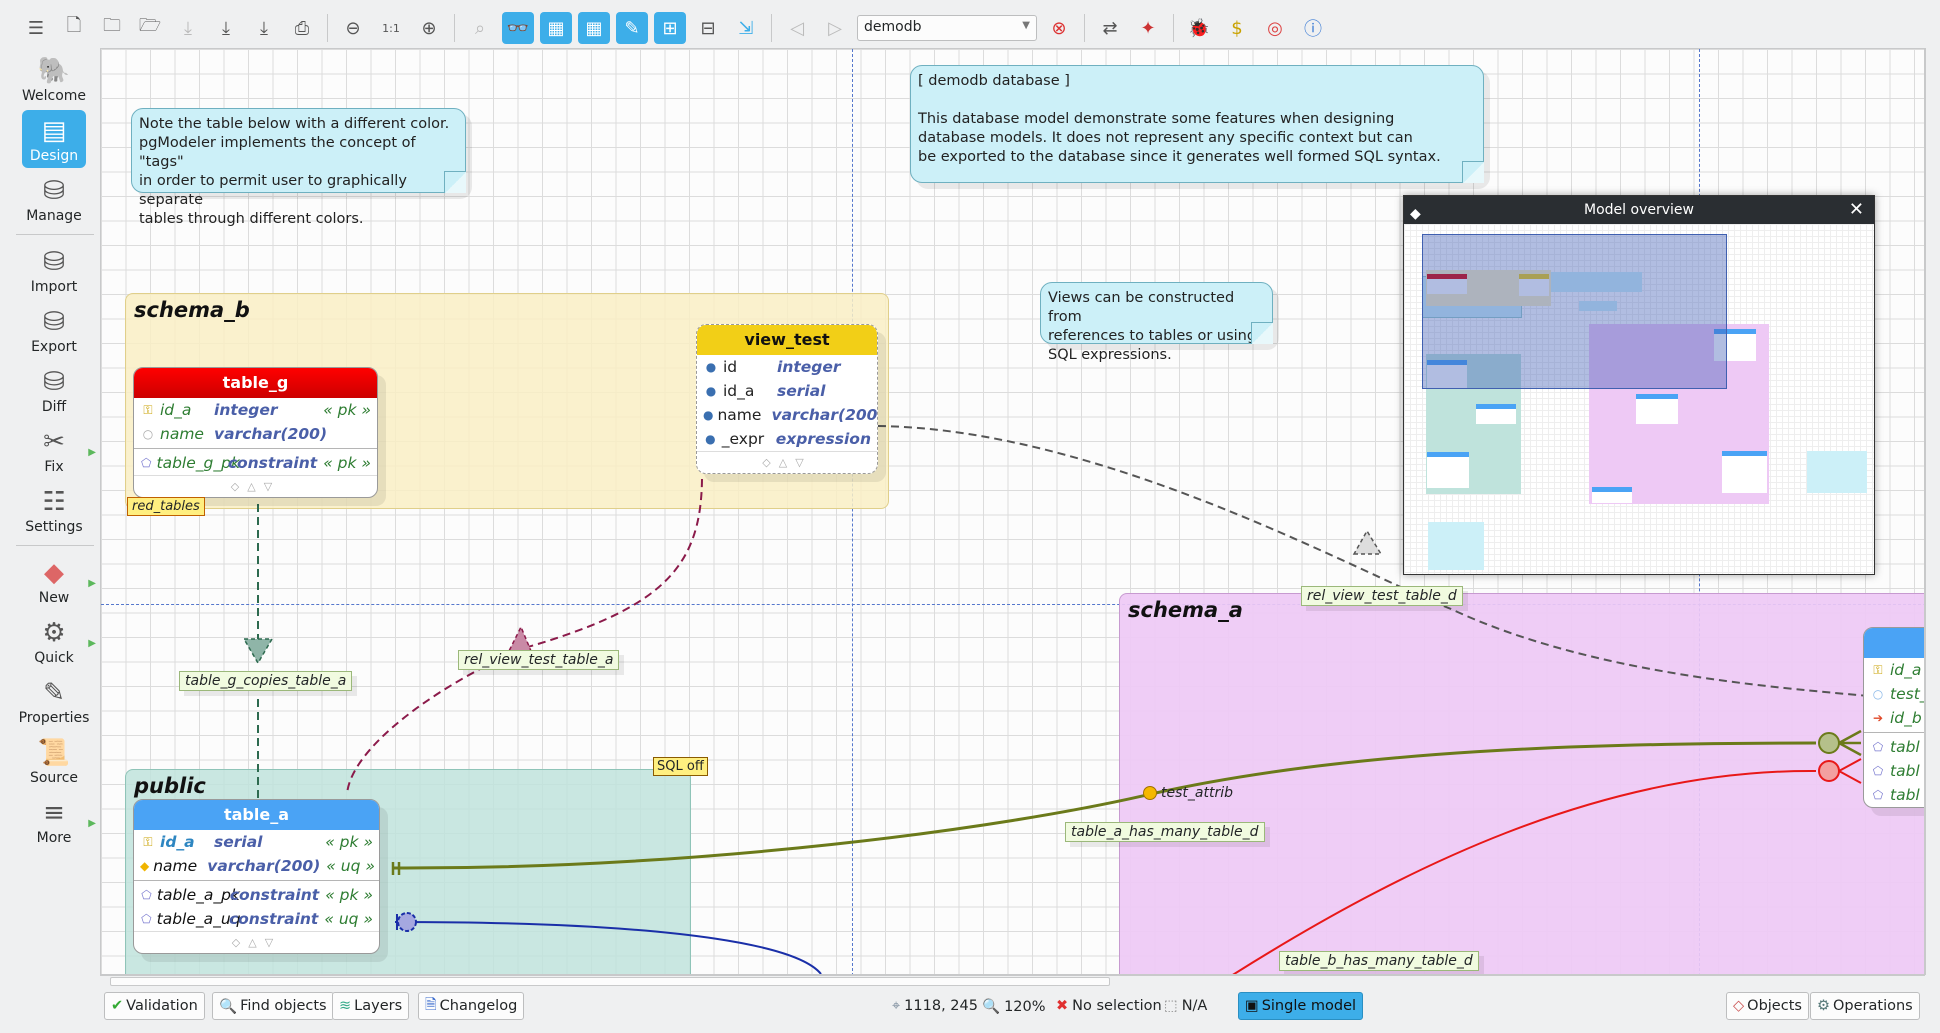  What do you see at coordinates (1110, 28) in the screenshot?
I see `import-export-icon: ⇄` at bounding box center [1110, 28].